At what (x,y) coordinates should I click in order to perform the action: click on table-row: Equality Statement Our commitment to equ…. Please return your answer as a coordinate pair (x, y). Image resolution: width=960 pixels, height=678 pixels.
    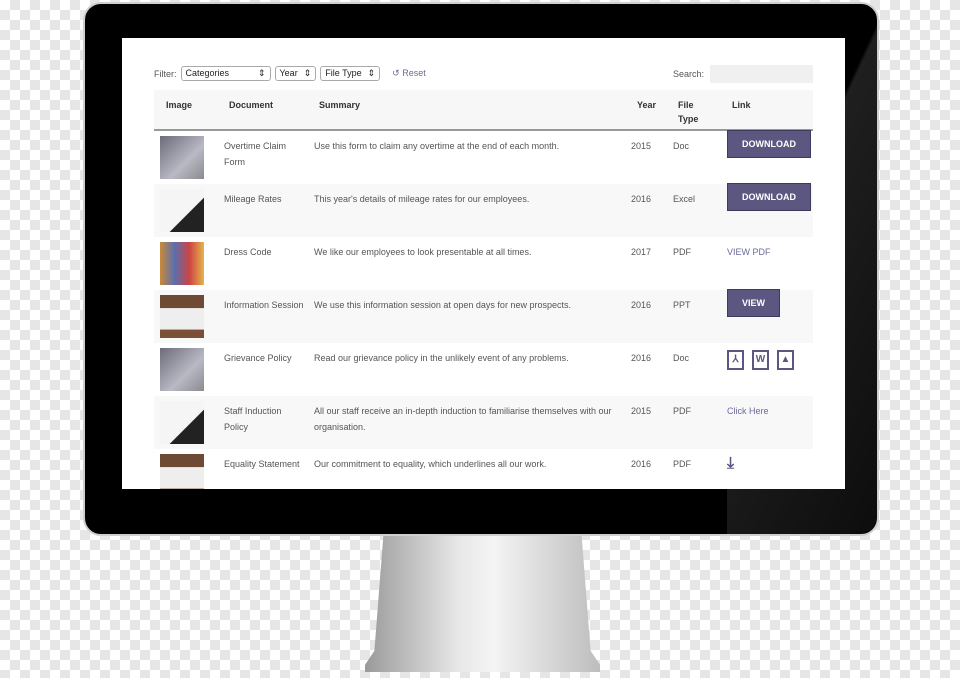
    Looking at the image, I should click on (483, 469).